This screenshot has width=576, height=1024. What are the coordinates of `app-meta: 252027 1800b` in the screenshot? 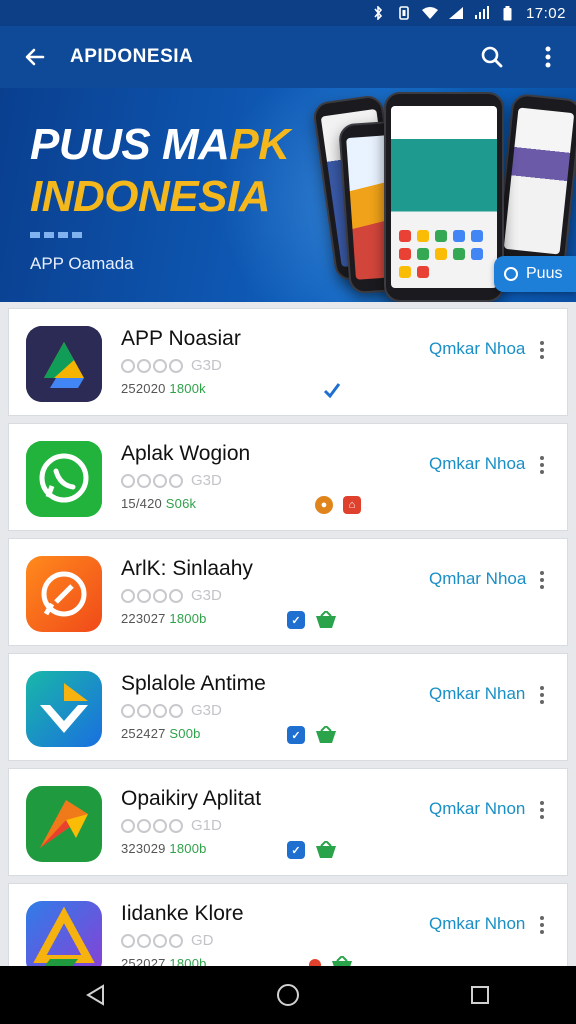 It's located at (164, 961).